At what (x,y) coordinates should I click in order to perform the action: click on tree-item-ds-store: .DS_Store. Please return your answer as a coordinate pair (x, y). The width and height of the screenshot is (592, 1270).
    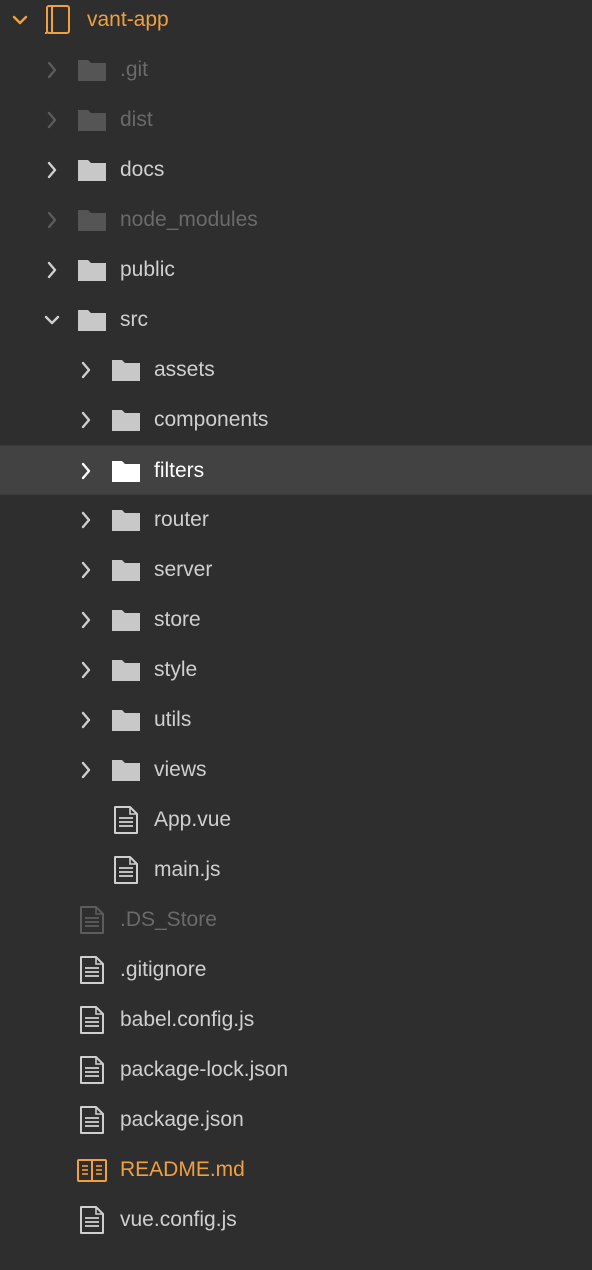
    Looking at the image, I should click on (296, 920).